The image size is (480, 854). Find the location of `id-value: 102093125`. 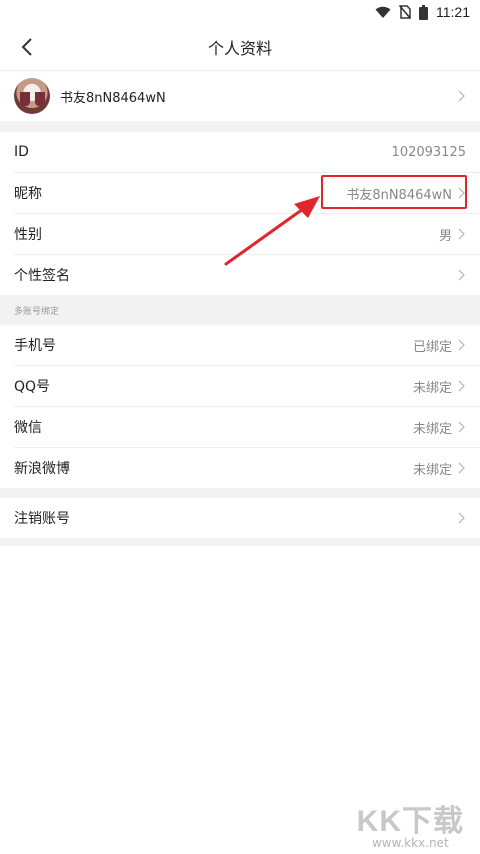

id-value: 102093125 is located at coordinates (428, 152).